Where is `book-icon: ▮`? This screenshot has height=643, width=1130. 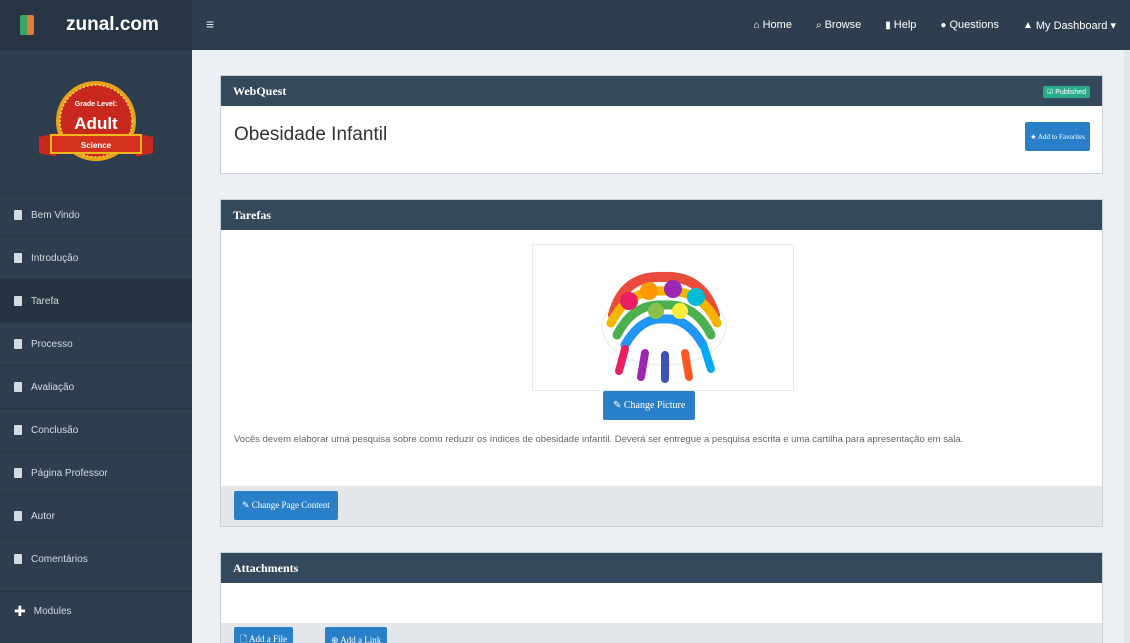 book-icon: ▮ is located at coordinates (888, 25).